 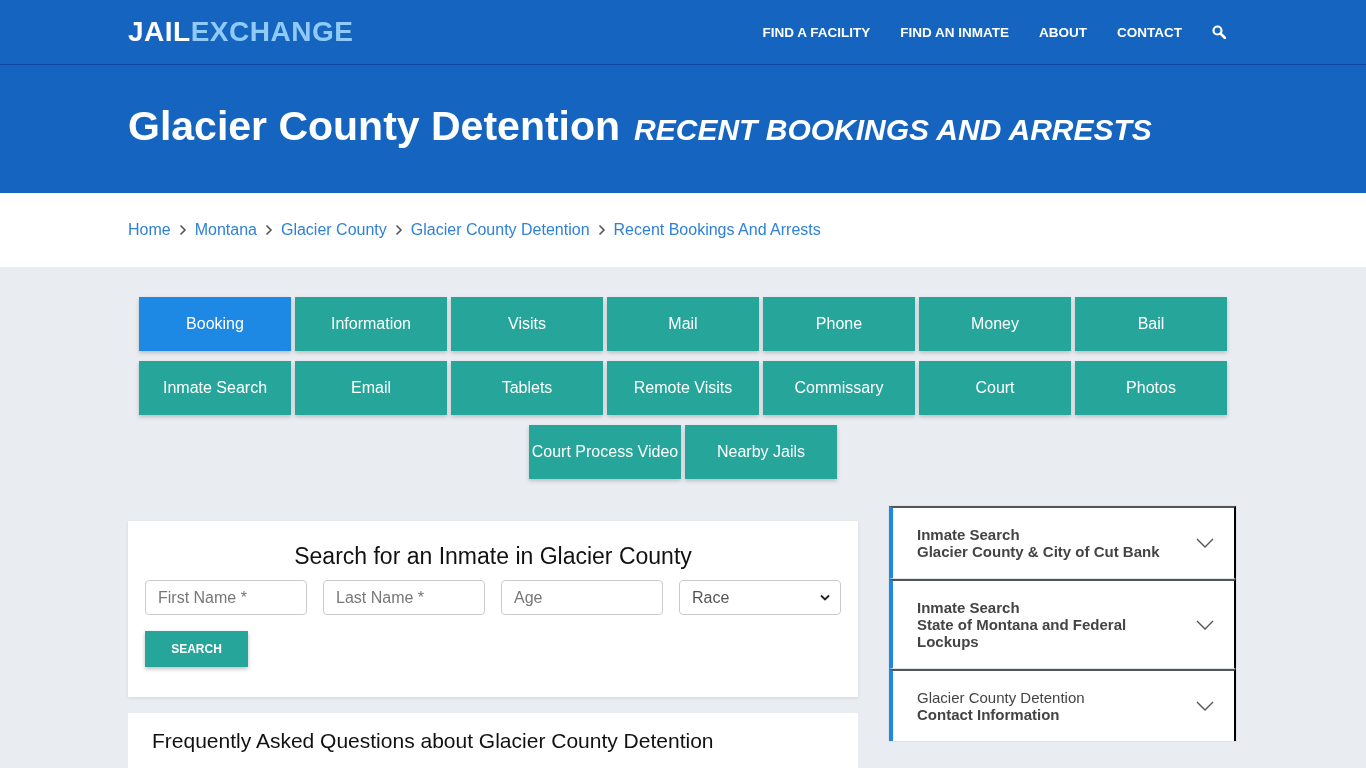 What do you see at coordinates (1062, 624) in the screenshot?
I see `accordion-item: Inmate Search State of Montana and Federal Lockups` at bounding box center [1062, 624].